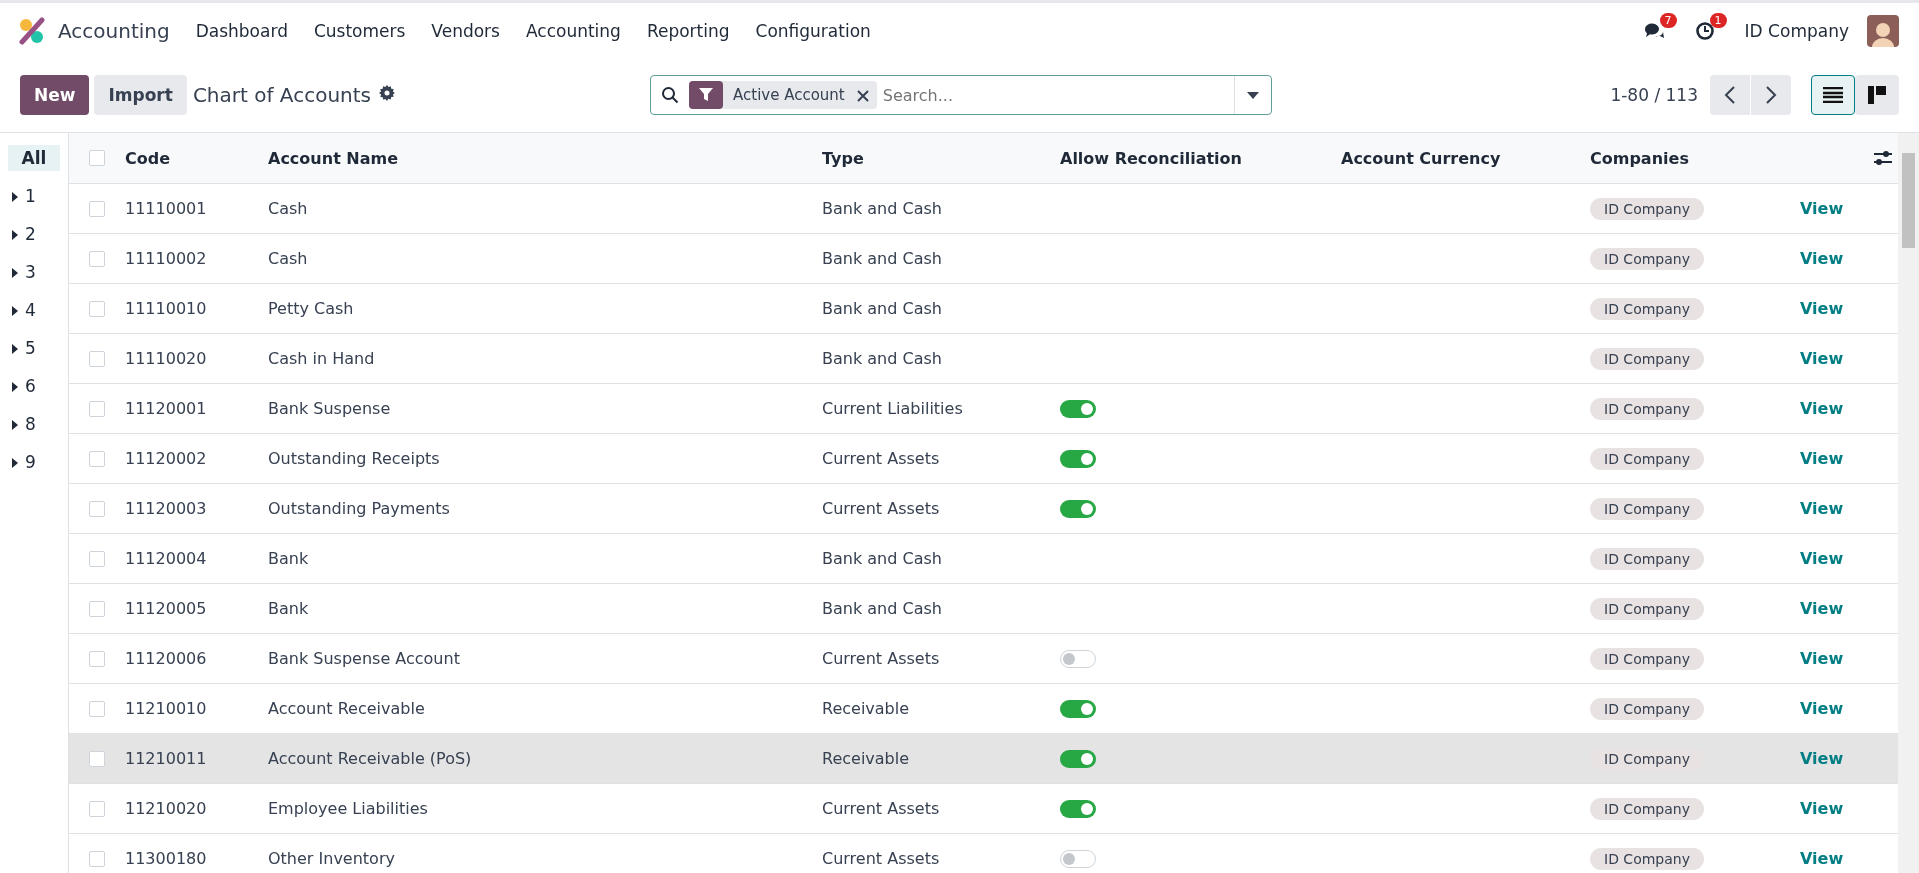 The image size is (1919, 873). Describe the element at coordinates (983, 758) in the screenshot. I see `table-row: 11210011 Account Receivable (PoS) Receivable ID Company View` at that location.